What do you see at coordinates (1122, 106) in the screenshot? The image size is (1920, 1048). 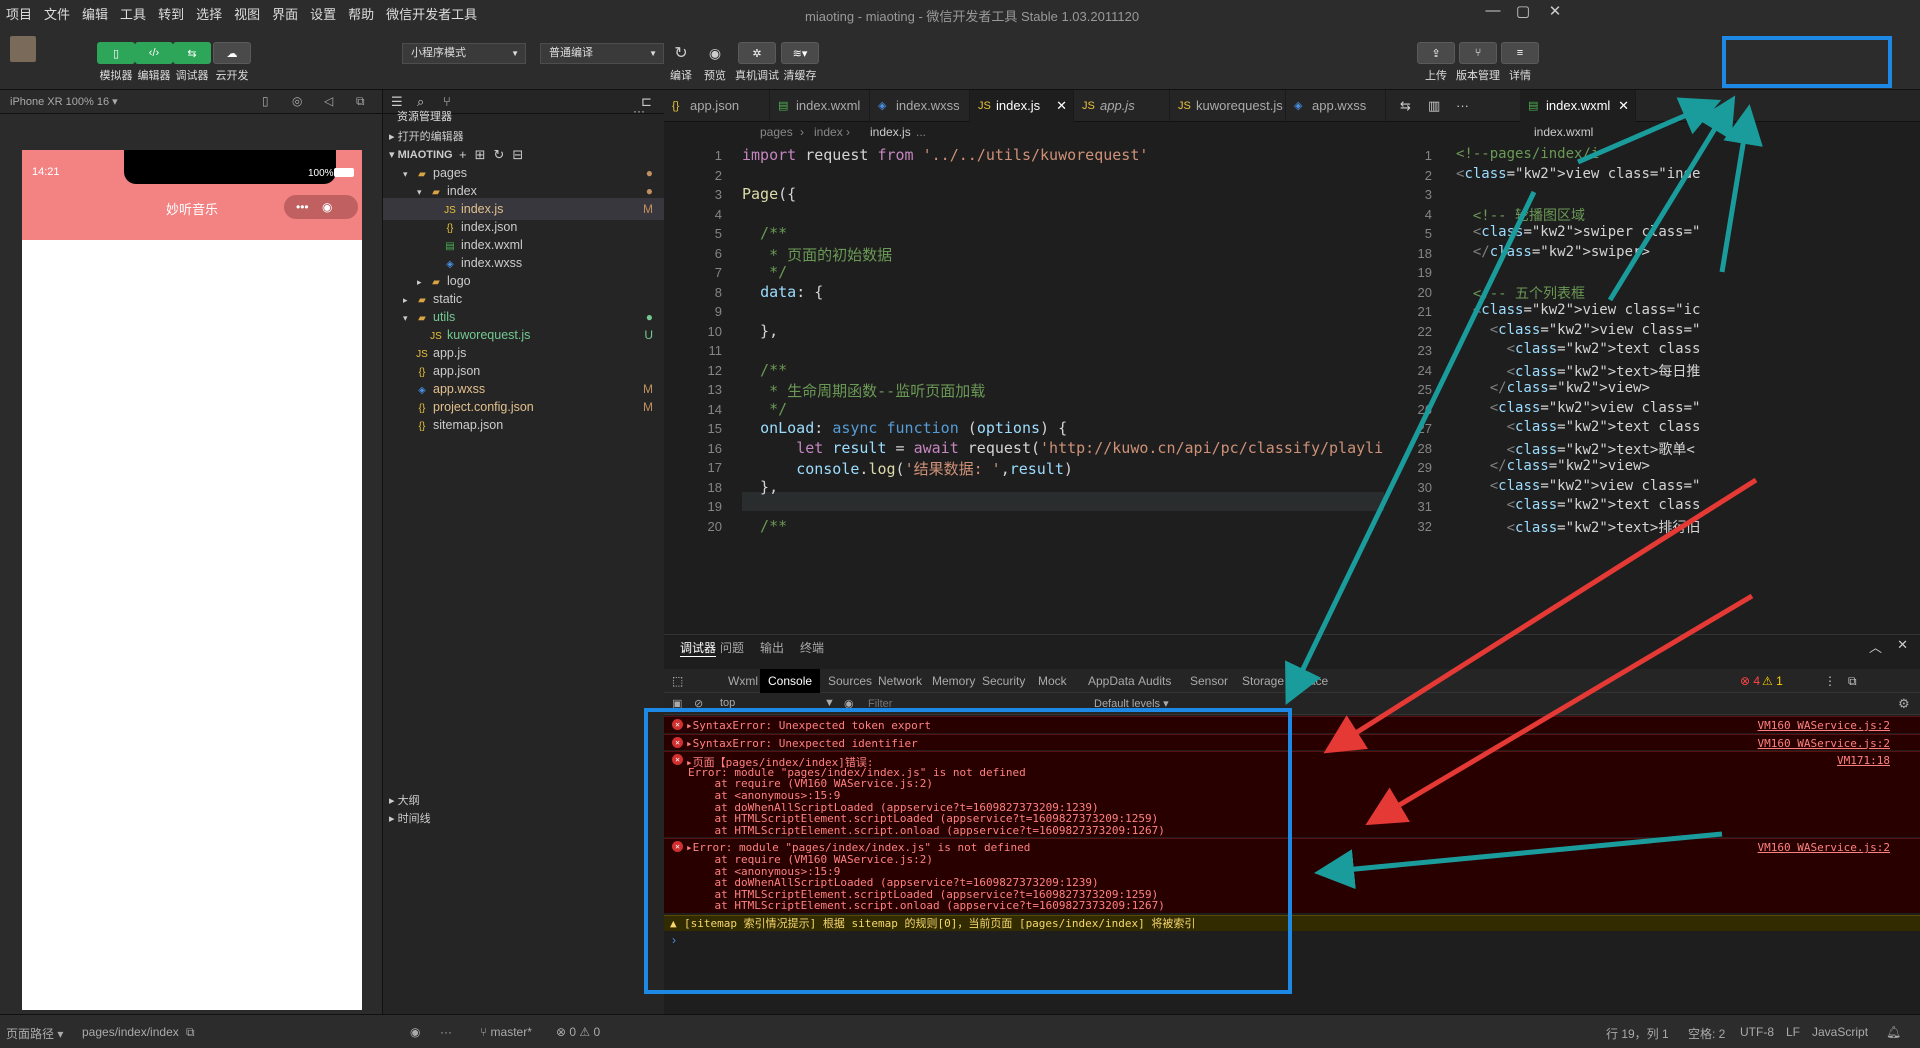 I see `editor-tab: JS app.js` at bounding box center [1122, 106].